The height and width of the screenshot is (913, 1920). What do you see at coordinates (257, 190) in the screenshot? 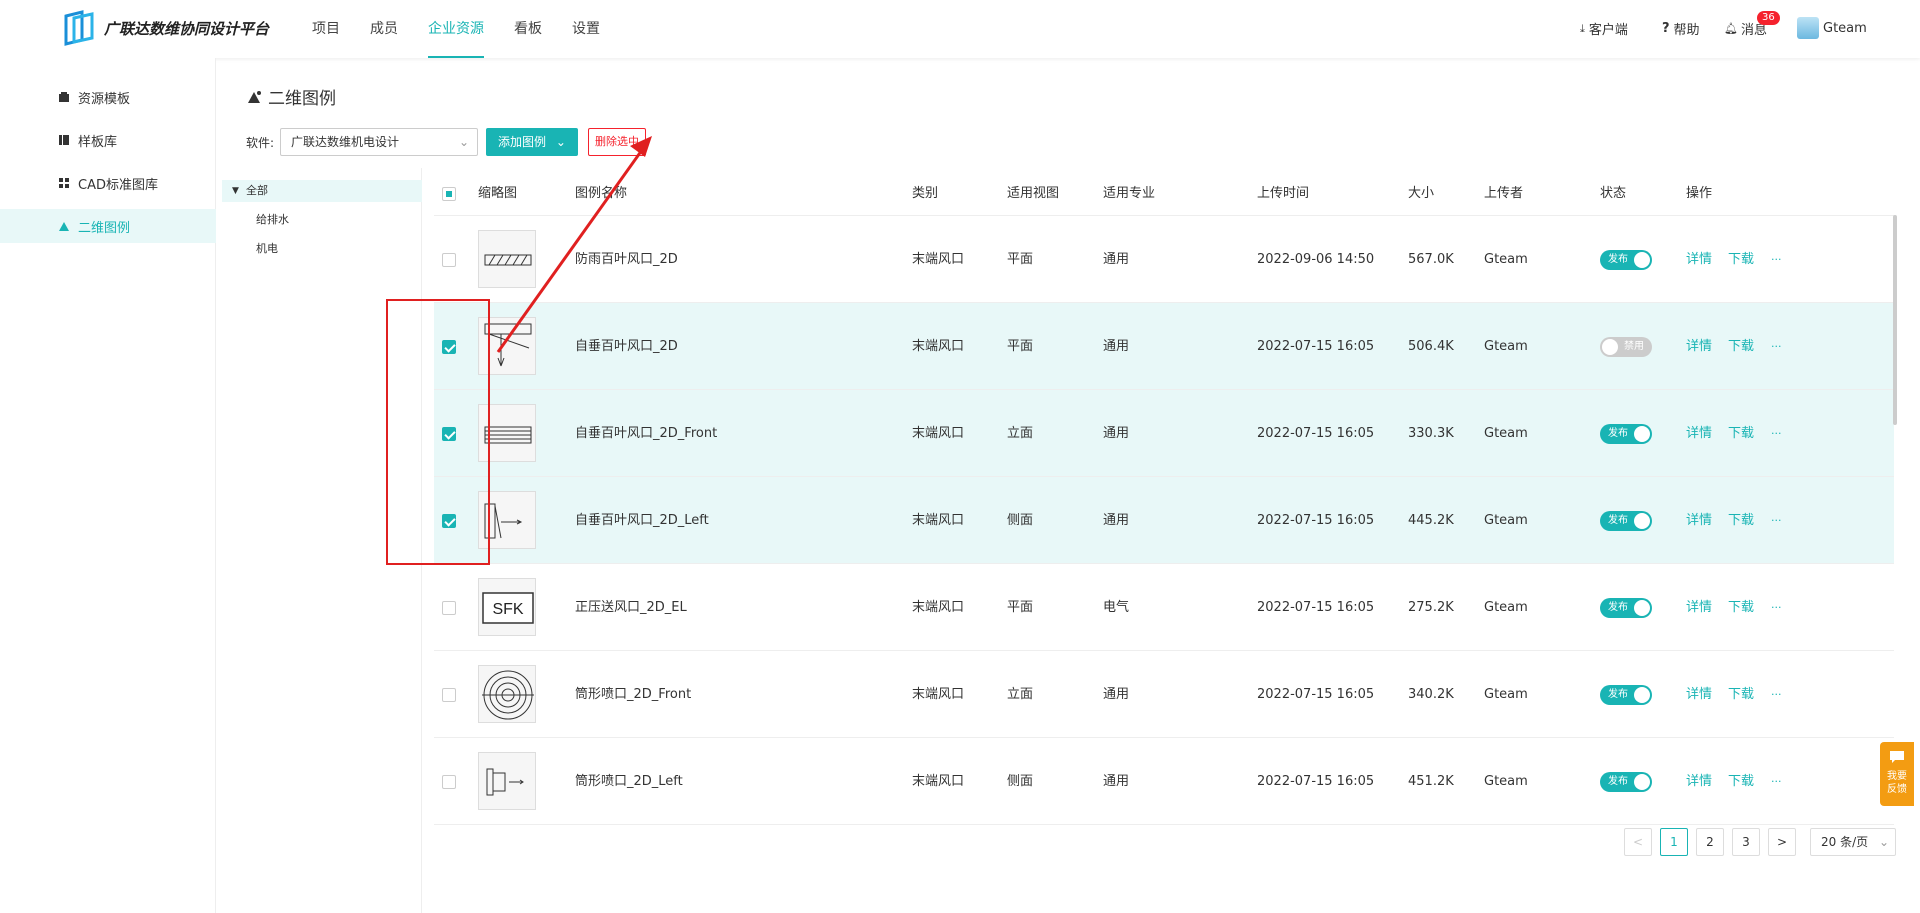
I see `tree-root-label: 全部` at bounding box center [257, 190].